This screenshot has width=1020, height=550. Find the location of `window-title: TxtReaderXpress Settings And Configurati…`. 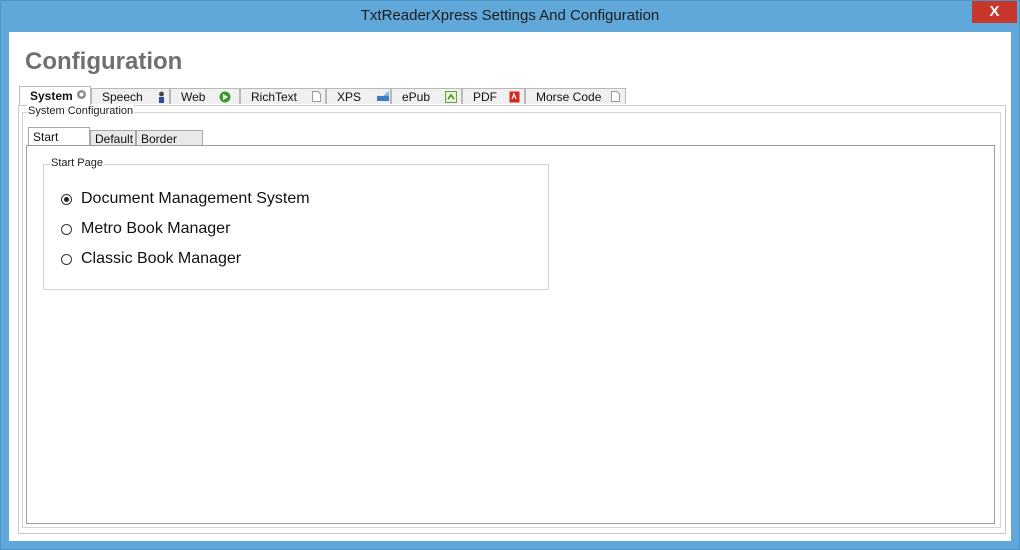

window-title: TxtReaderXpress Settings And Configurati… is located at coordinates (510, 15).